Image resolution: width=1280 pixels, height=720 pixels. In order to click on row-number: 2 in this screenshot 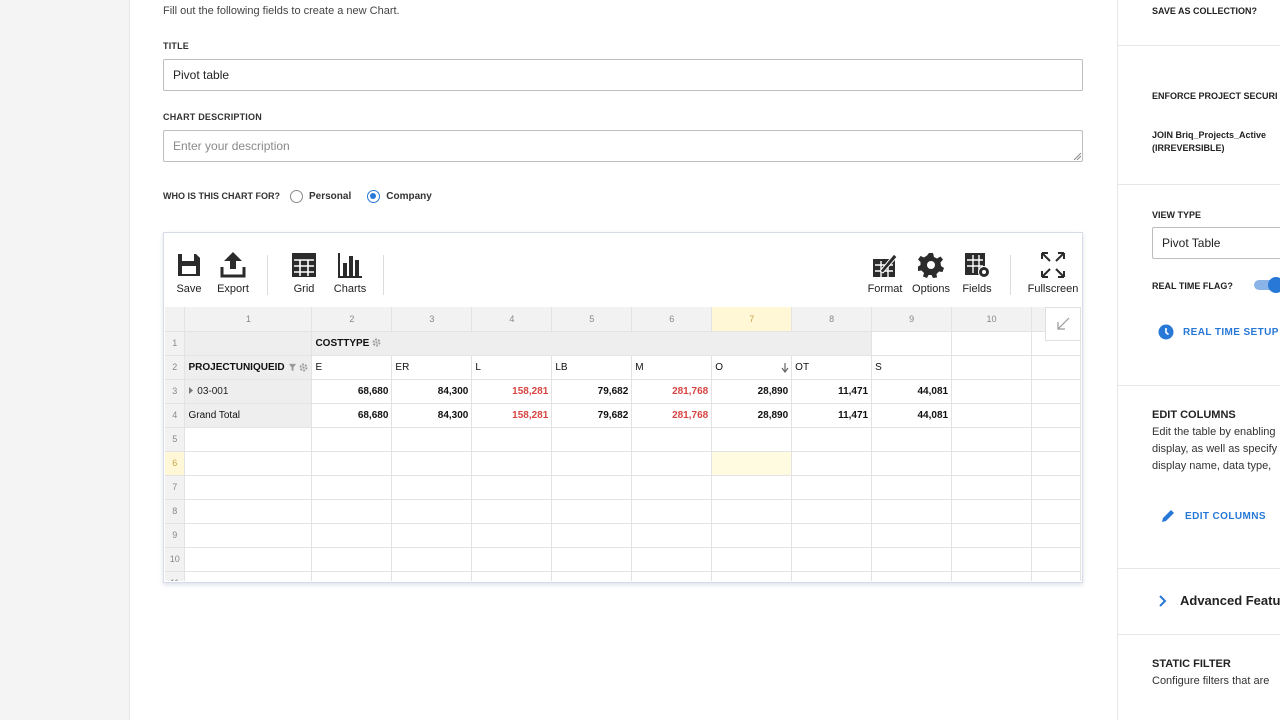, I will do `click(175, 367)`.